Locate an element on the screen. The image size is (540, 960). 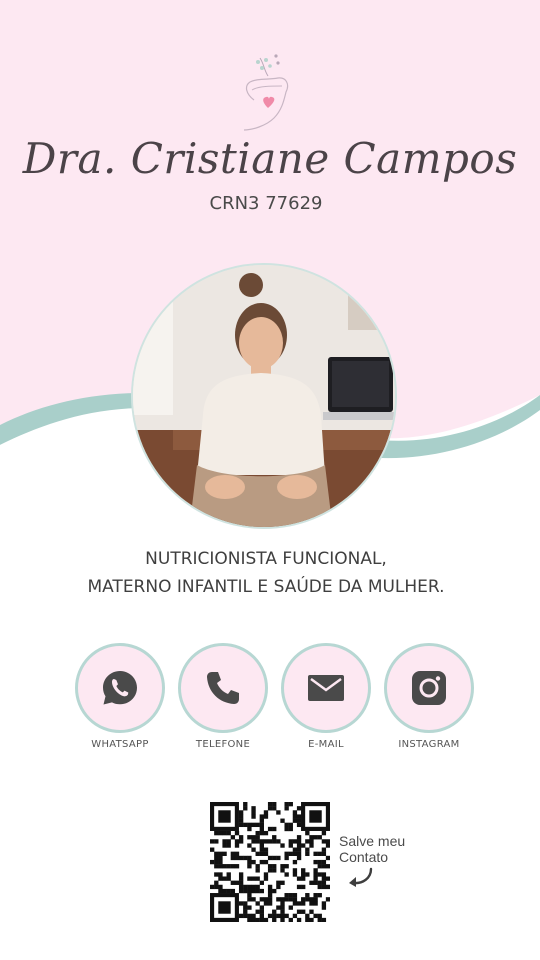
save-contact-line-1: Salve meu is located at coordinates (372, 841).